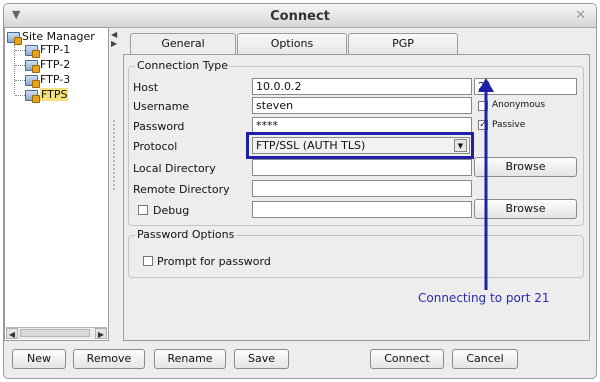 This screenshot has height=382, width=600. Describe the element at coordinates (485, 359) in the screenshot. I see `cancel-button: Cancel` at that location.